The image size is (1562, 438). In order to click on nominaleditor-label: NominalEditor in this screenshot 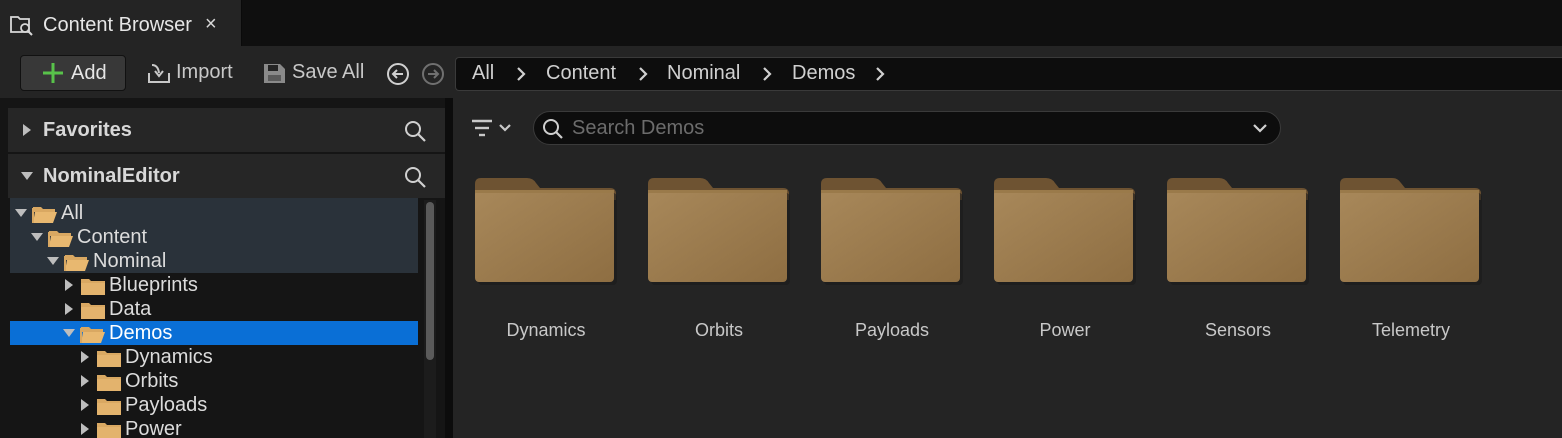, I will do `click(111, 176)`.